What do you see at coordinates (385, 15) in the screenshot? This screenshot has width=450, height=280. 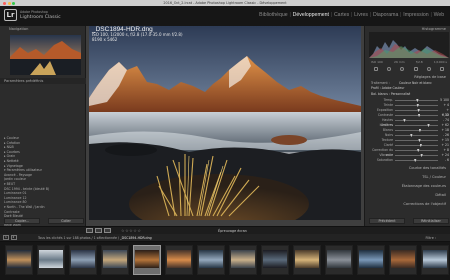 I see `module-tab: Diaporama` at bounding box center [385, 15].